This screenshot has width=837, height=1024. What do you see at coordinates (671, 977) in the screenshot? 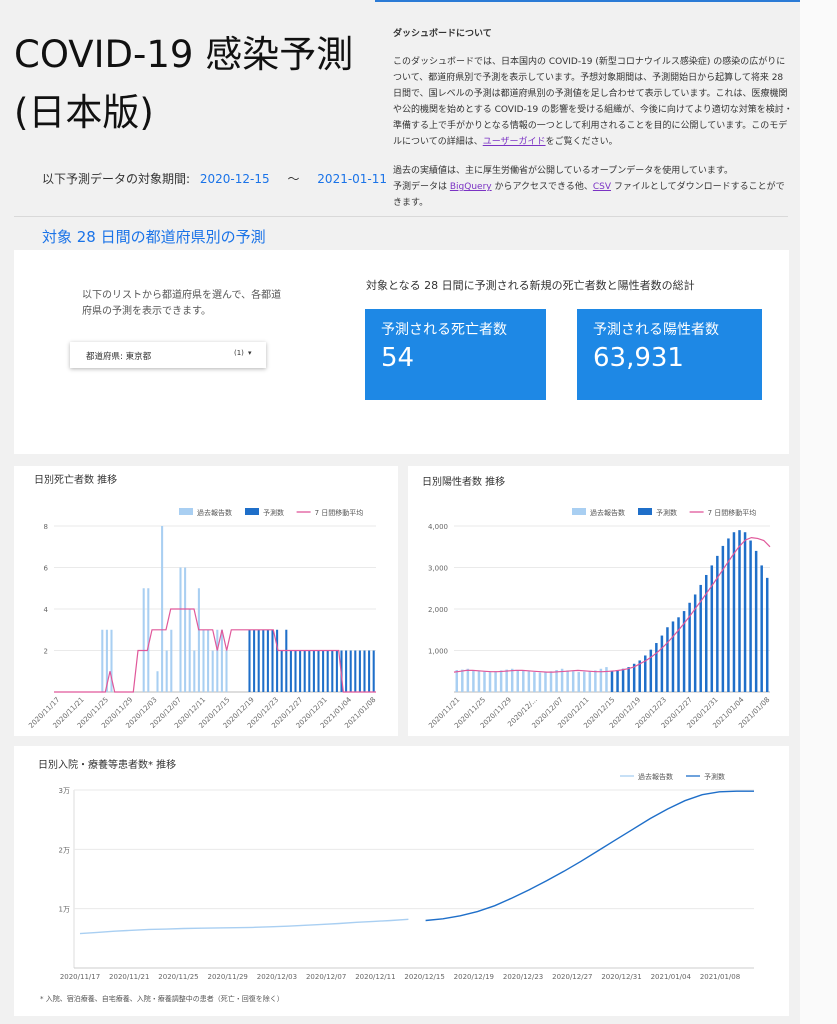
I see `x-tick-label: 2021/01/04` at bounding box center [671, 977].